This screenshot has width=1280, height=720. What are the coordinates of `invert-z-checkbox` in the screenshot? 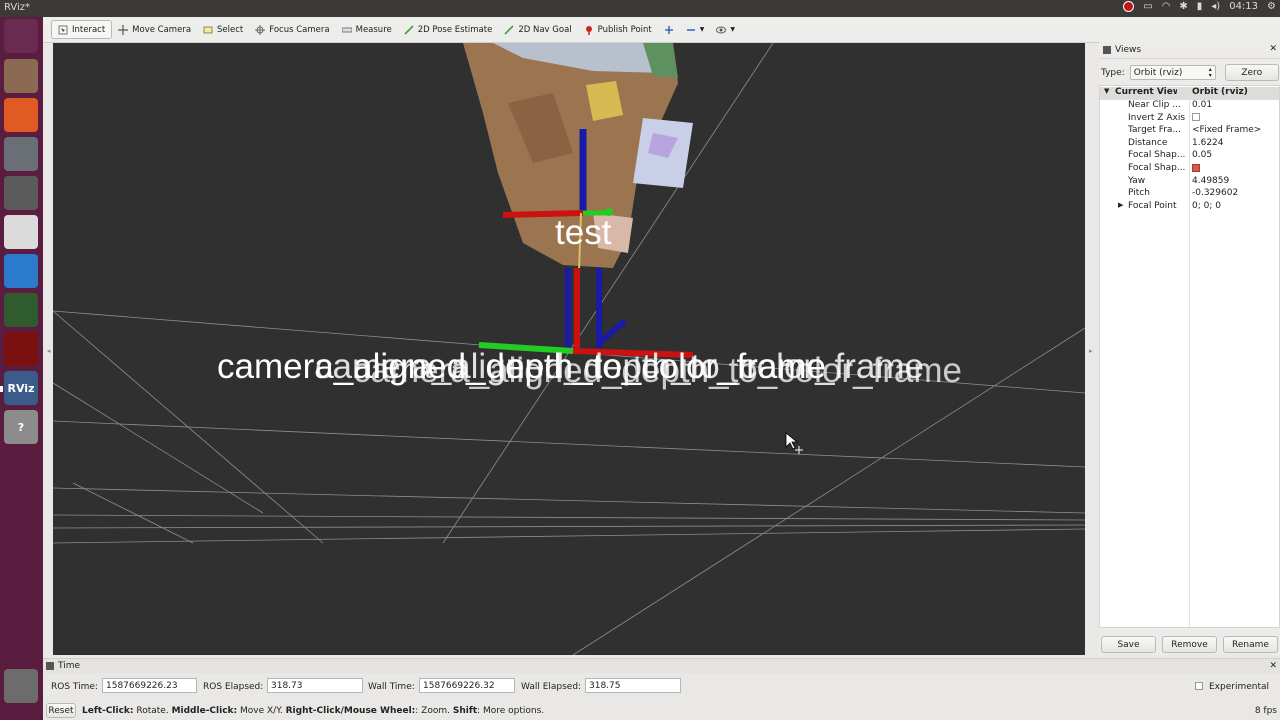 It's located at (1196, 118).